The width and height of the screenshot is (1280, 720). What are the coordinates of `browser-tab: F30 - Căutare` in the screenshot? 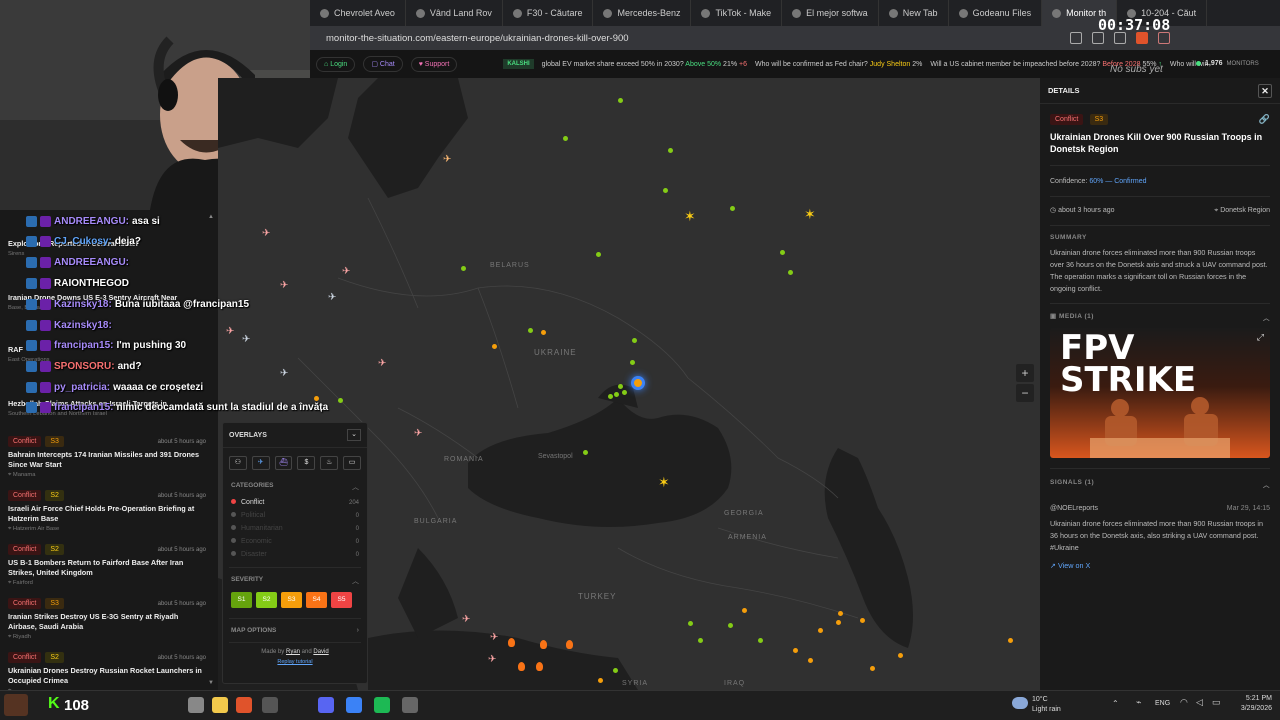 It's located at (548, 13).